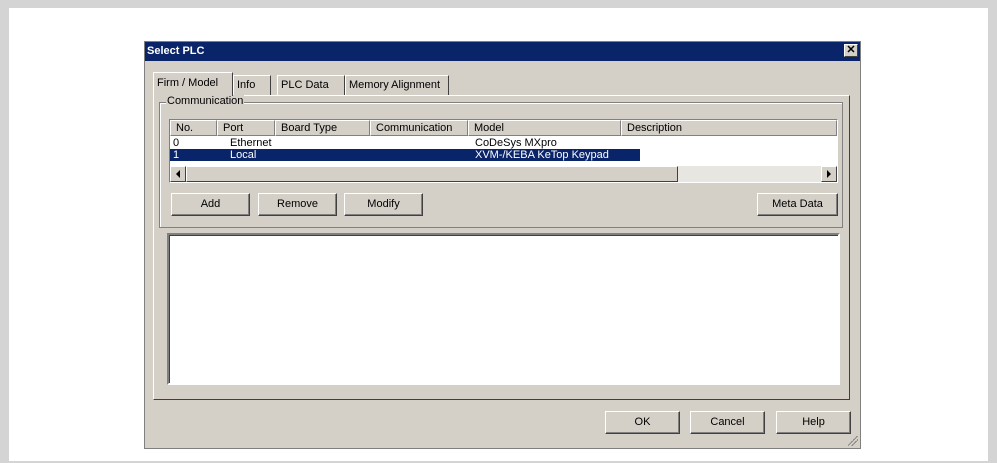  What do you see at coordinates (243, 155) in the screenshot?
I see `cell-port: Local` at bounding box center [243, 155].